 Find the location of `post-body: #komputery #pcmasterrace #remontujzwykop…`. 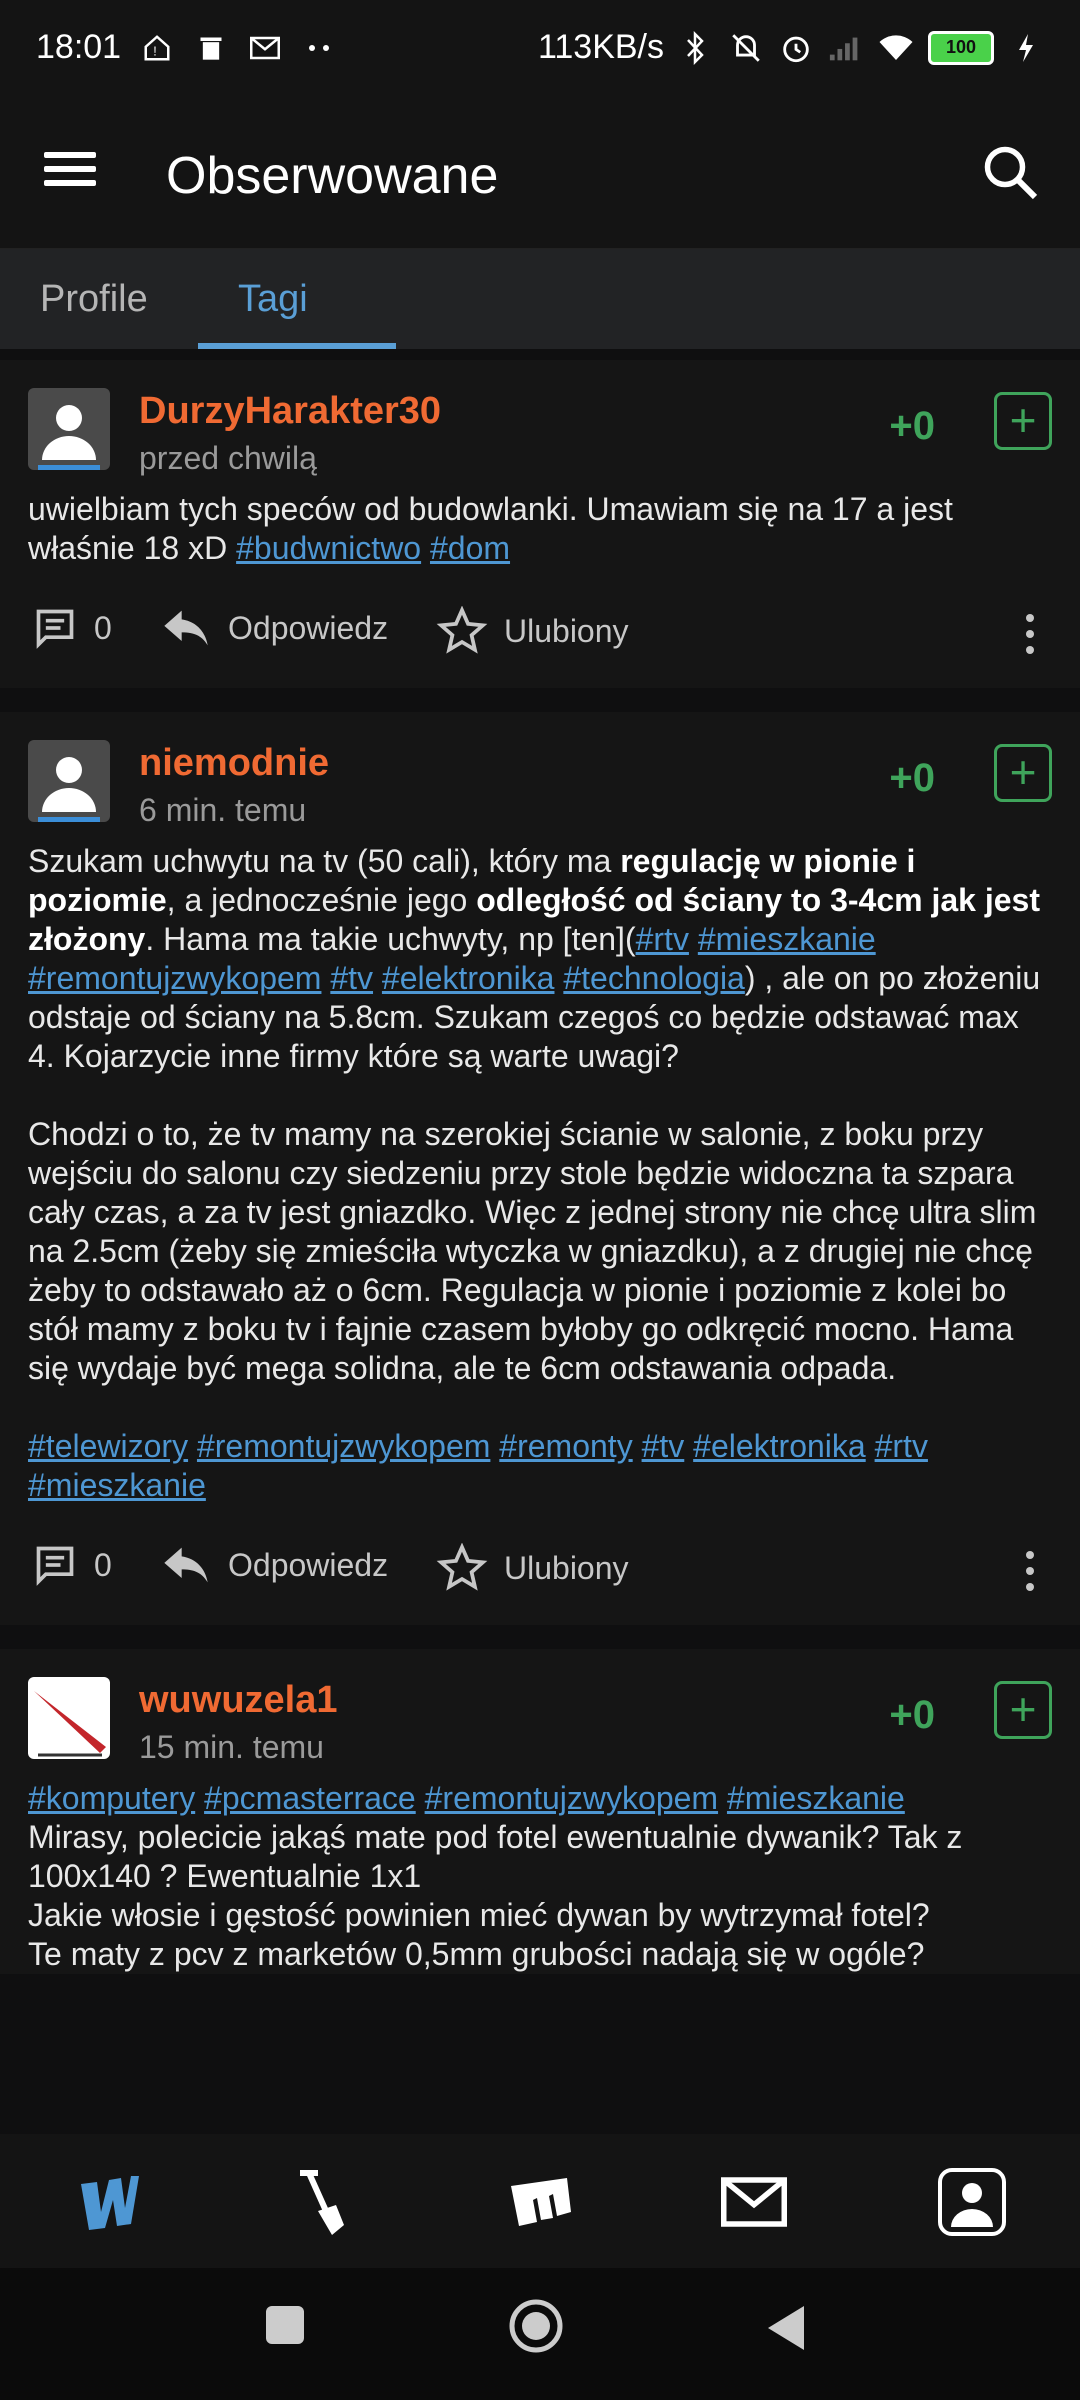

post-body: #komputery #pcmasterrace #remontujzwykop… is located at coordinates (540, 1871).